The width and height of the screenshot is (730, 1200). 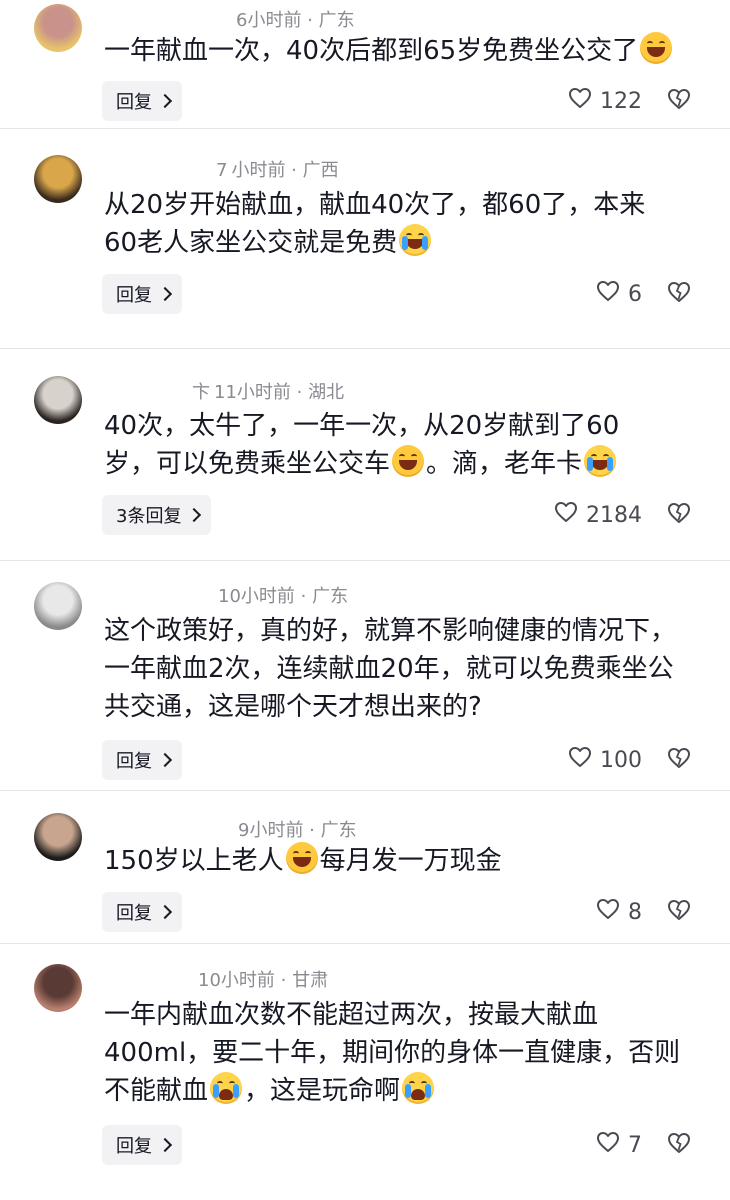 I want to click on like-button: 7, so click(x=619, y=1145).